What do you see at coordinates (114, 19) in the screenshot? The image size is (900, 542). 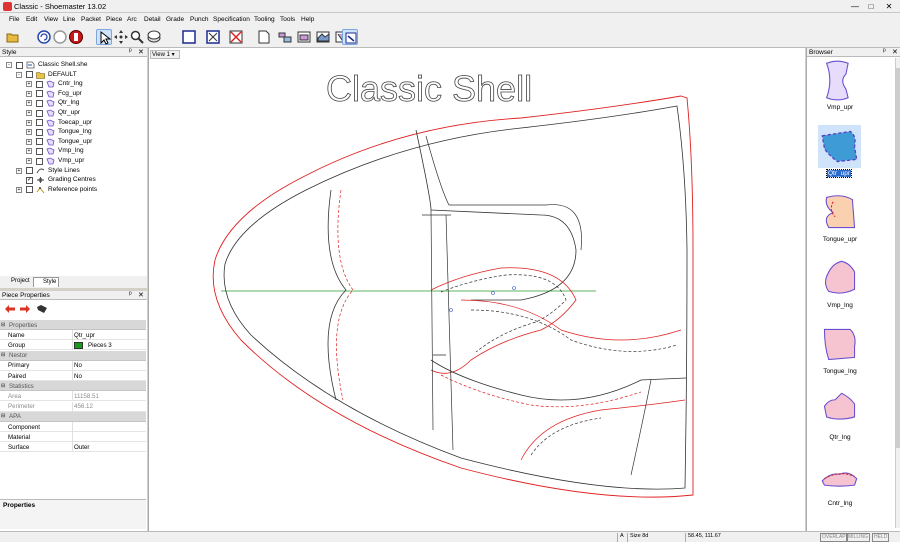 I see `menu-piece: Piece` at bounding box center [114, 19].